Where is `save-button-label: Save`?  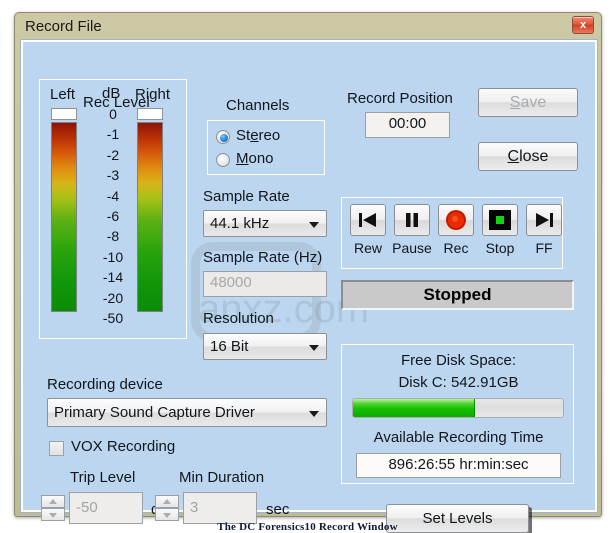 save-button-label: Save is located at coordinates (528, 102).